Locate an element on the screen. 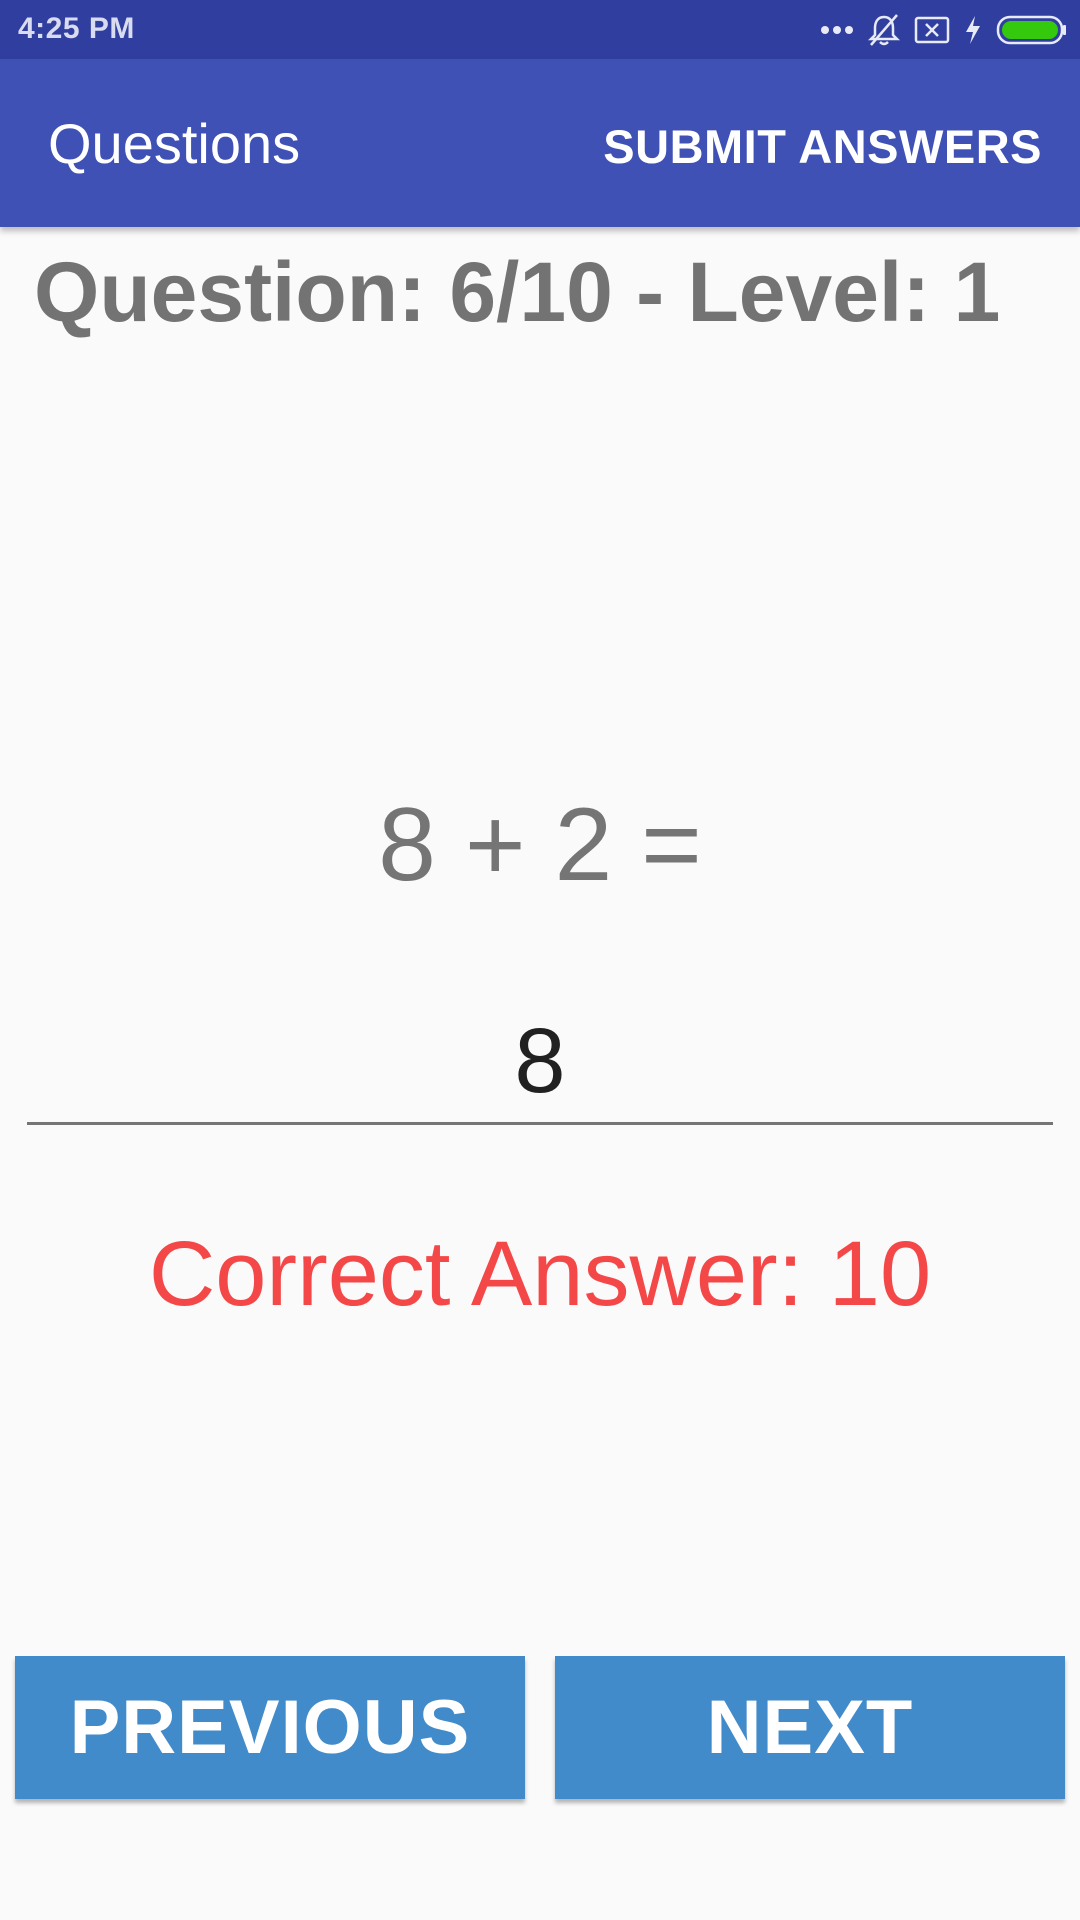 This screenshot has height=1920, width=1080. no-sim-icon is located at coordinates (932, 30).